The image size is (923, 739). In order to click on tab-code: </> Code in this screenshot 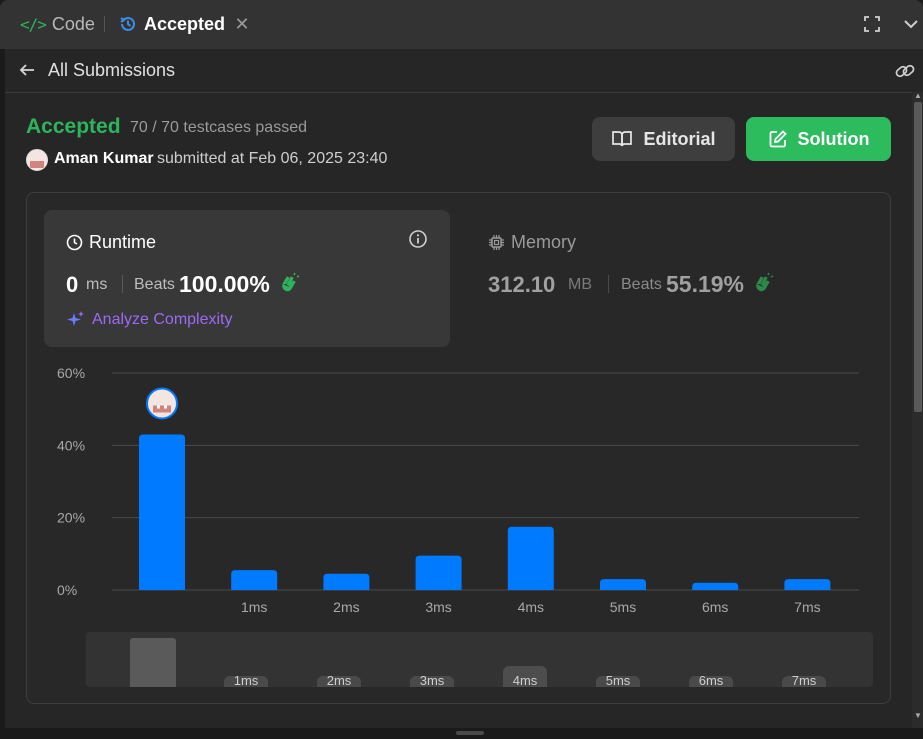, I will do `click(57, 24)`.